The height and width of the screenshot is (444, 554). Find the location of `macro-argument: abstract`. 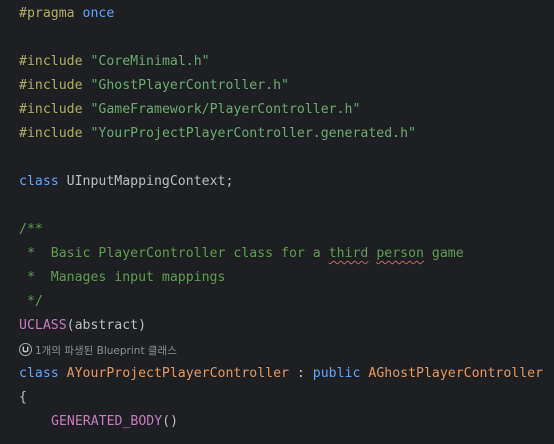

macro-argument: abstract is located at coordinates (106, 325).